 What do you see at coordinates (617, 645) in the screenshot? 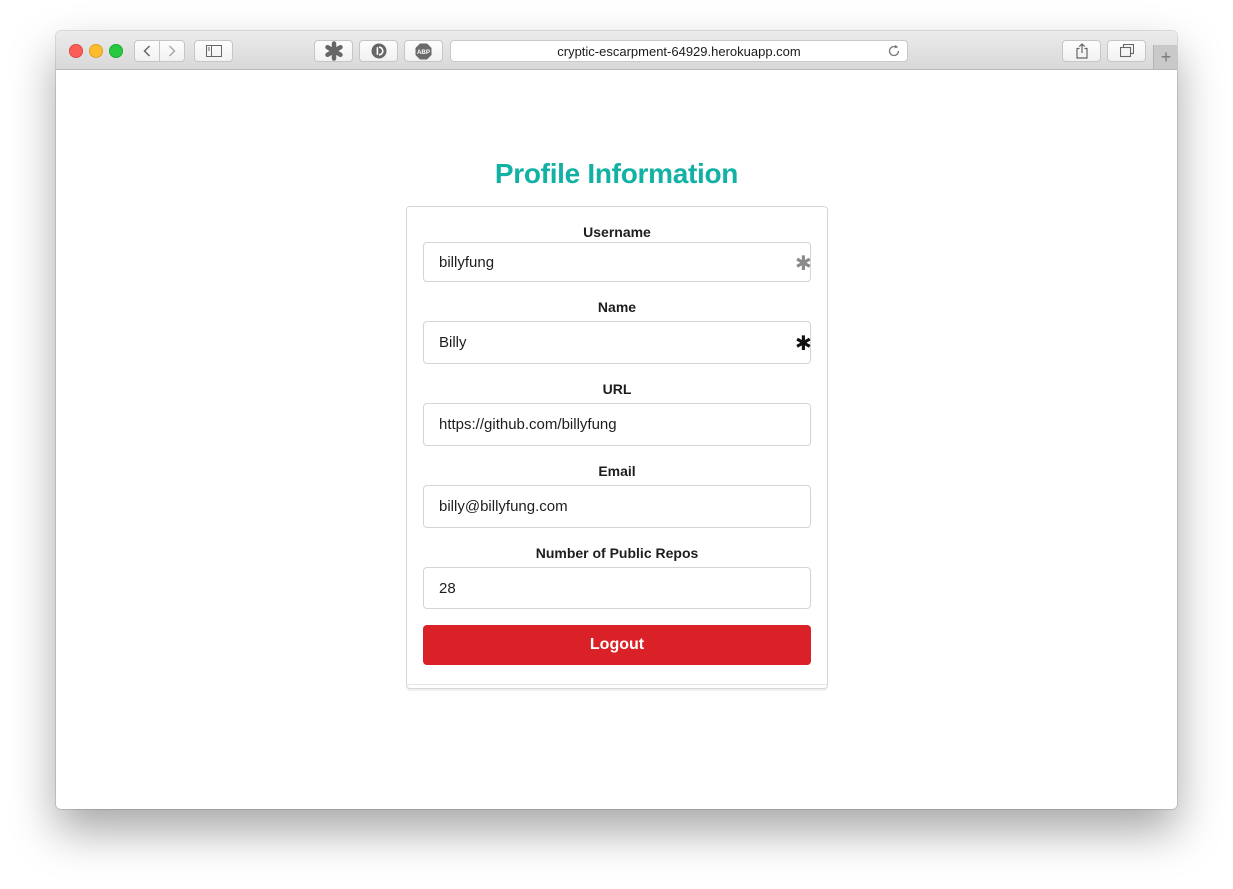
I see `logout-button: Logout` at bounding box center [617, 645].